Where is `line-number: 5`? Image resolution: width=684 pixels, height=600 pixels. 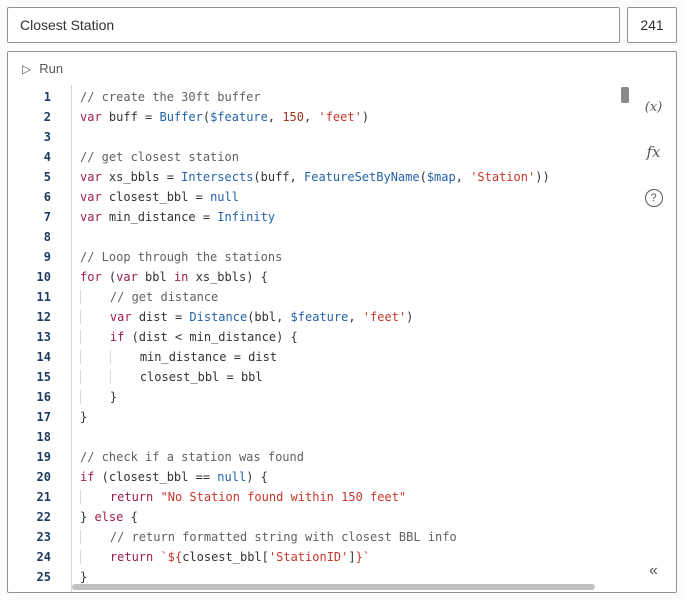 line-number: 5 is located at coordinates (47, 177).